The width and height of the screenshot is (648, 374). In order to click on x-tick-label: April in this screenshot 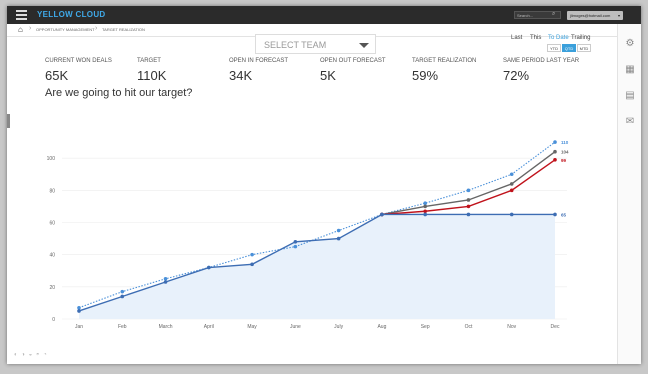, I will do `click(209, 327)`.